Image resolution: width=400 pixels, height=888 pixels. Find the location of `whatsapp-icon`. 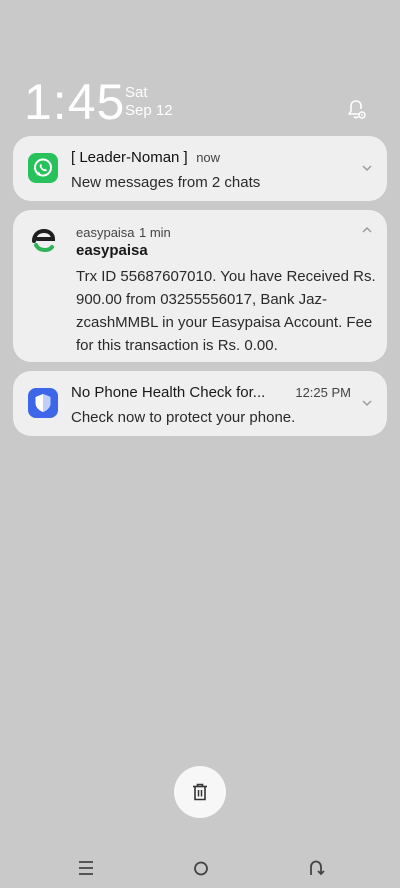

whatsapp-icon is located at coordinates (43, 168).